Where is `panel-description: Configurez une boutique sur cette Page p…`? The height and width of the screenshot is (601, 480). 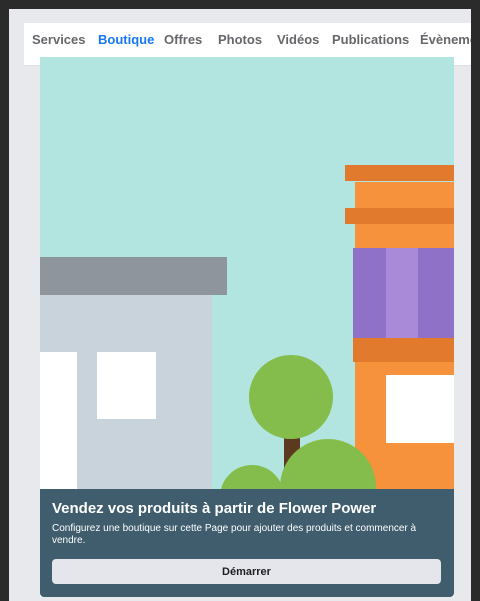 panel-description: Configurez une boutique sur cette Page p… is located at coordinates (234, 534).